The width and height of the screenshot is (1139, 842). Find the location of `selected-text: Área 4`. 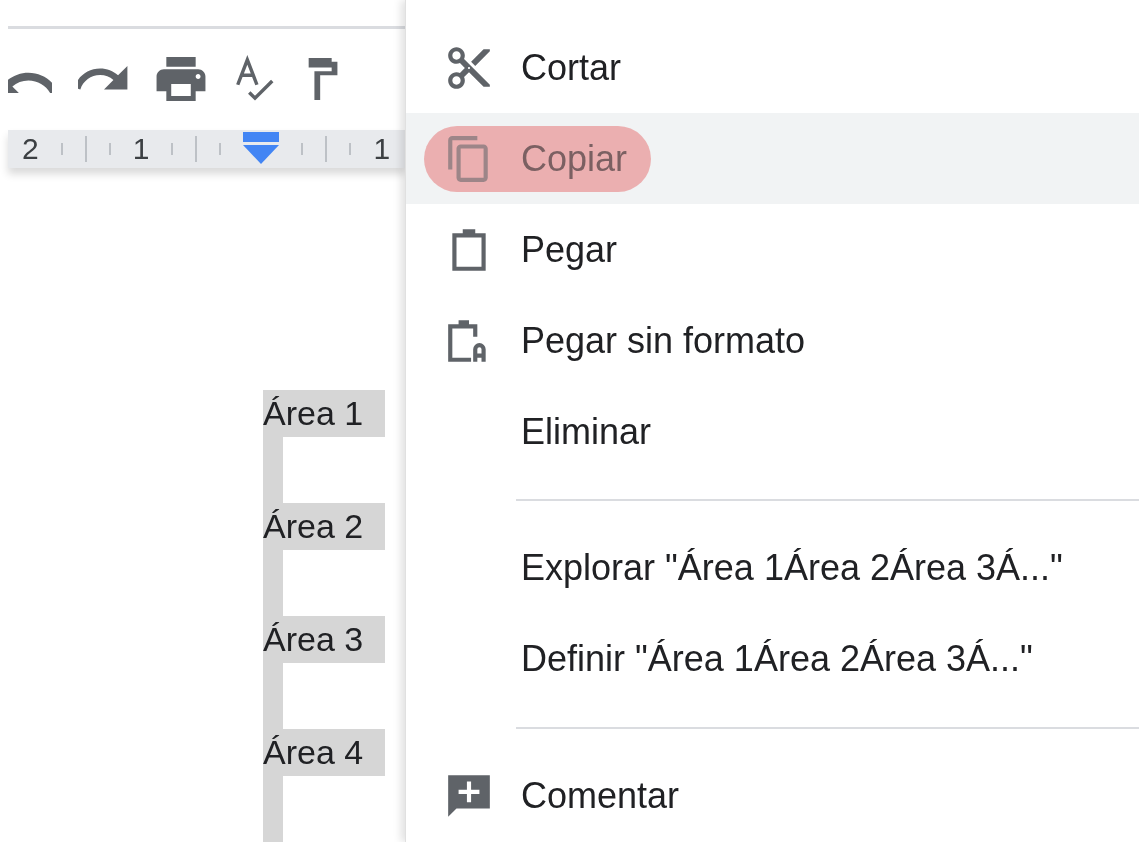

selected-text: Área 4 is located at coordinates (324, 752).